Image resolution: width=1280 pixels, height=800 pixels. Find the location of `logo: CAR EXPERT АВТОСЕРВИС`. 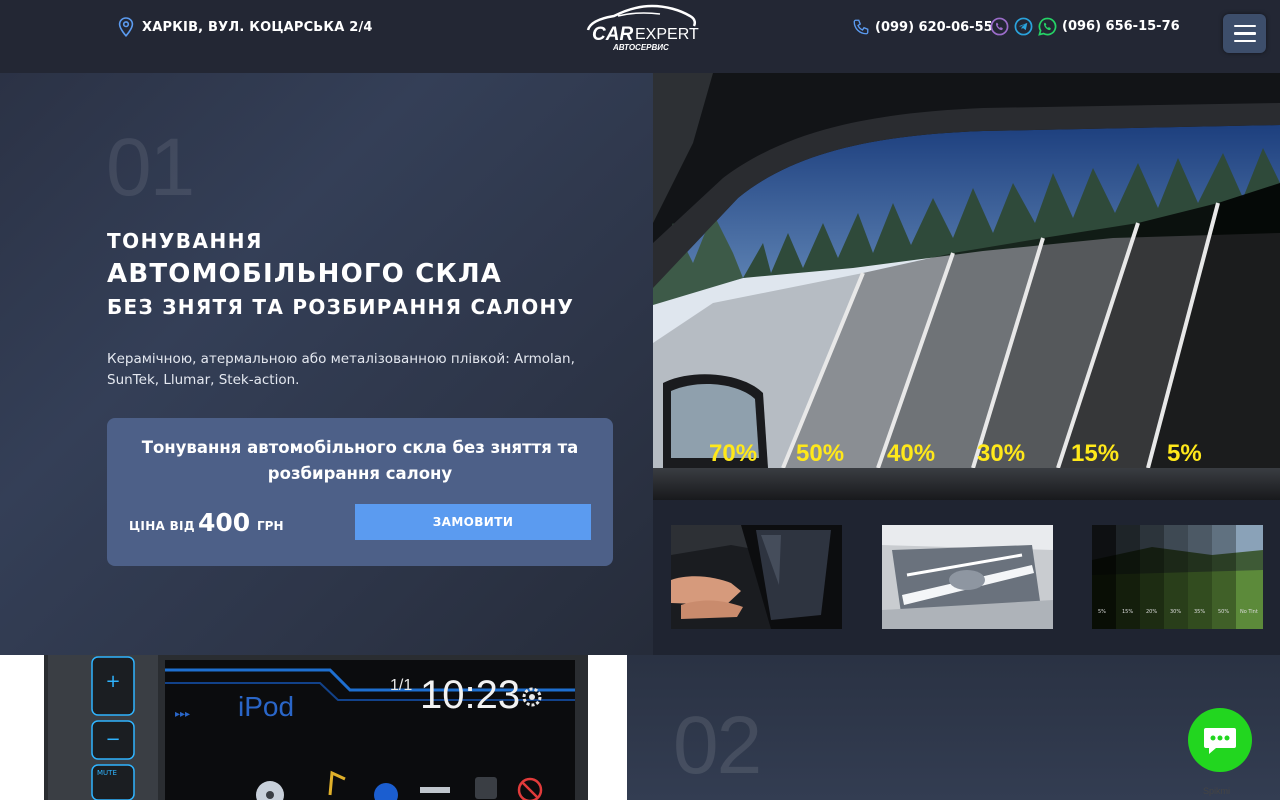

logo: CAR EXPERT АВТОСЕРВИС is located at coordinates (640, 29).